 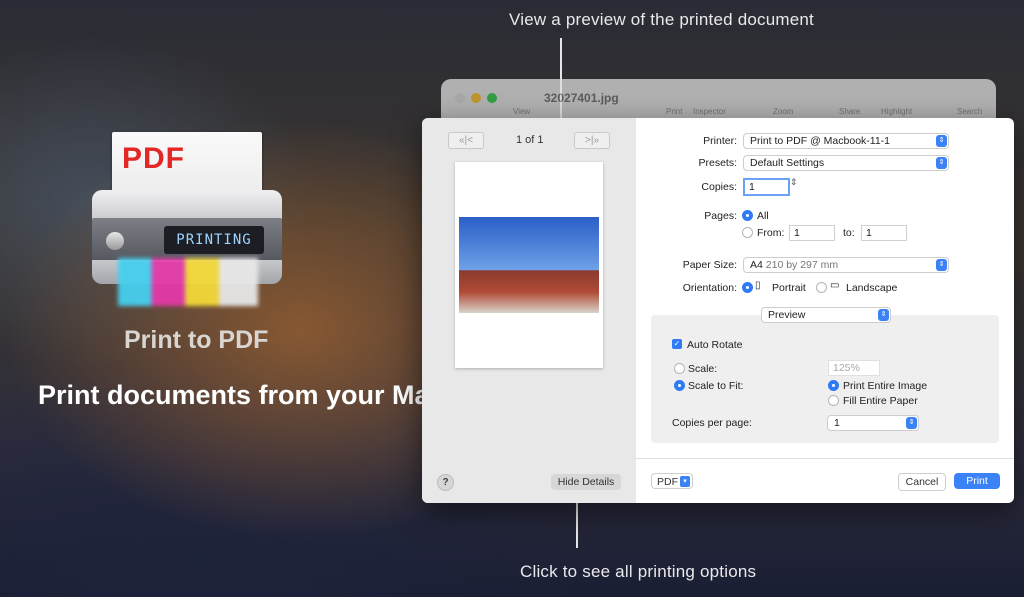 I want to click on toolbar-print: Print, so click(x=674, y=111).